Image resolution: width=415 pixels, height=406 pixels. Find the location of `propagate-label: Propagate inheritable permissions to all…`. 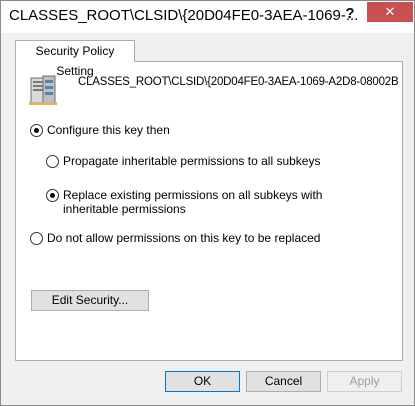

propagate-label: Propagate inheritable permissions to all… is located at coordinates (192, 161).